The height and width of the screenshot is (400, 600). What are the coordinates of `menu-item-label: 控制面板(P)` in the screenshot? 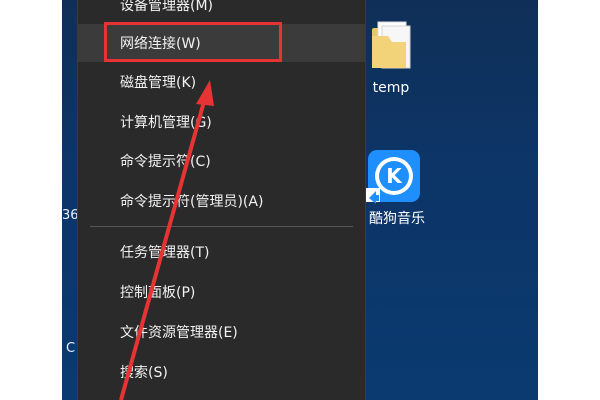 It's located at (158, 293).